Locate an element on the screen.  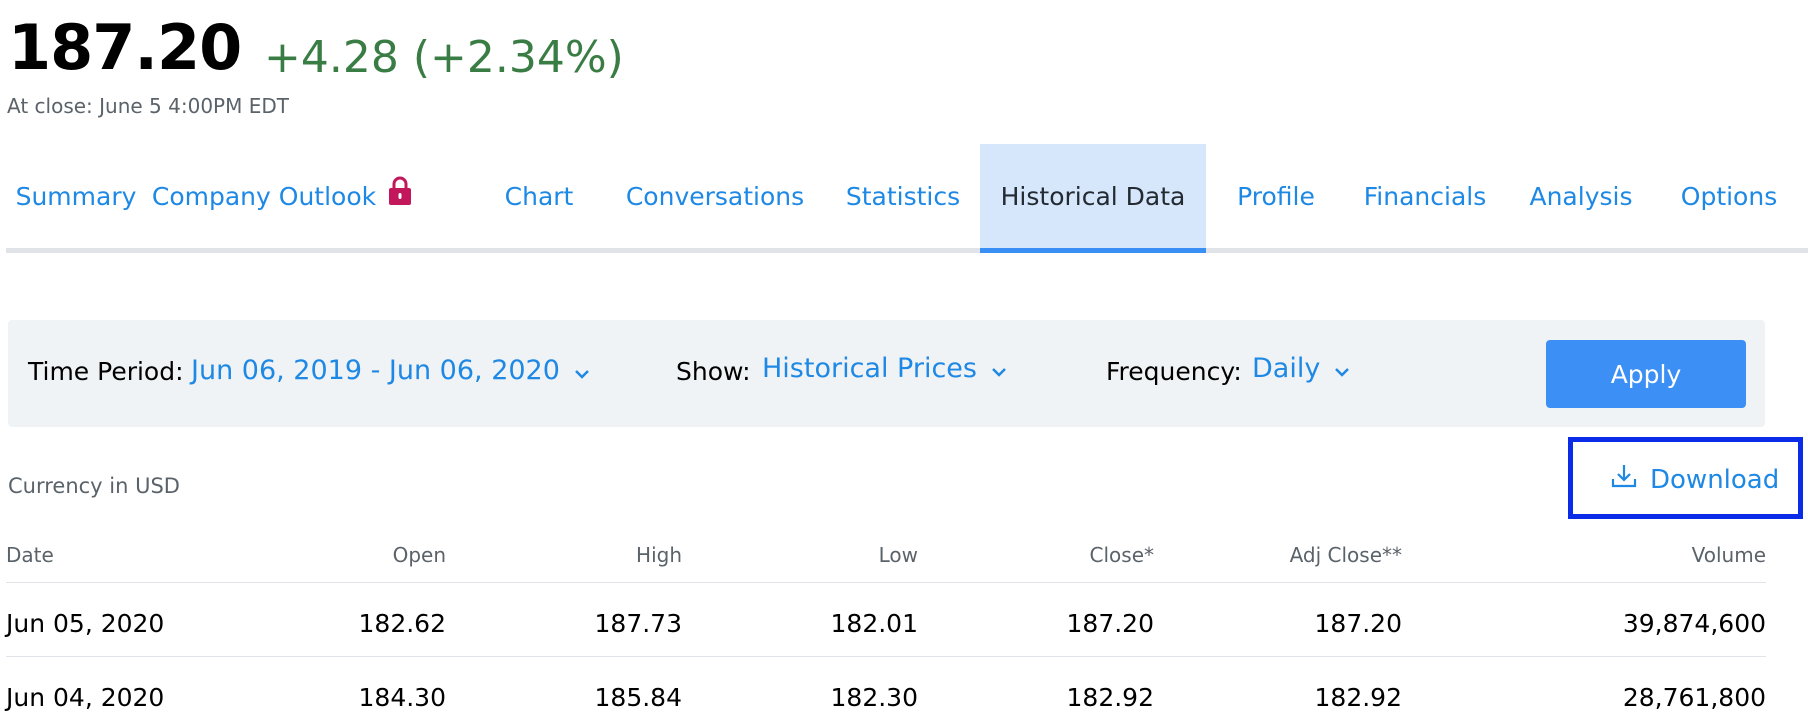
tab-label: Chart is located at coordinates (539, 196).